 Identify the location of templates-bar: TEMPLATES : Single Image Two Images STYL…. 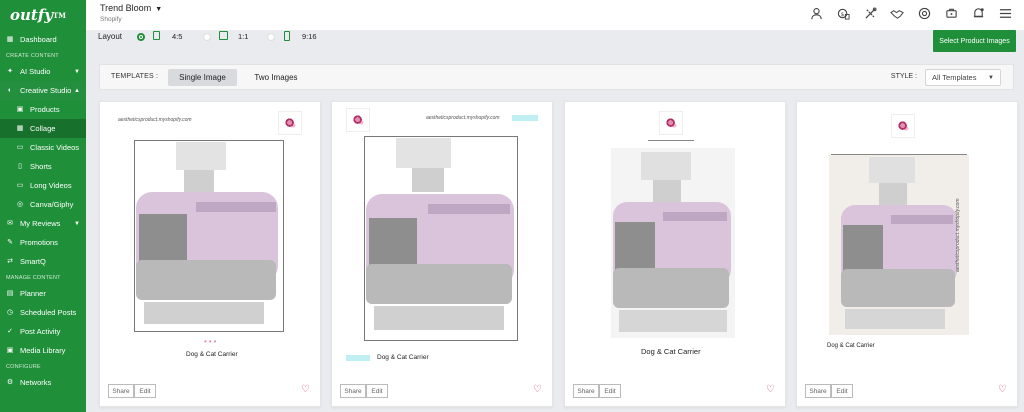
(556, 77).